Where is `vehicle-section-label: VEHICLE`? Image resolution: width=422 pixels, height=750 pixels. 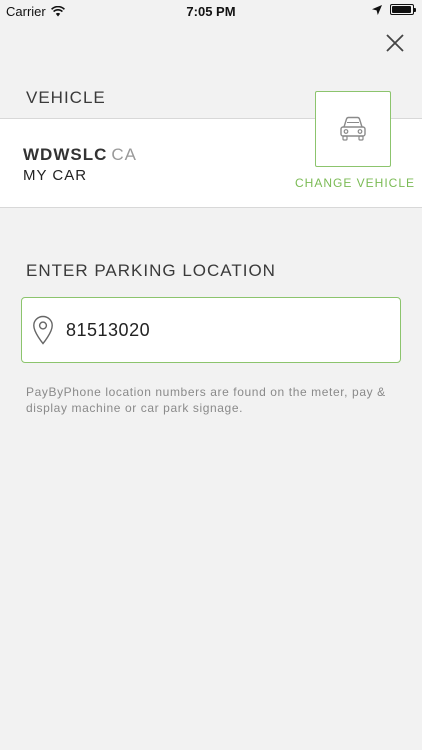 vehicle-section-label: VEHICLE is located at coordinates (66, 97).